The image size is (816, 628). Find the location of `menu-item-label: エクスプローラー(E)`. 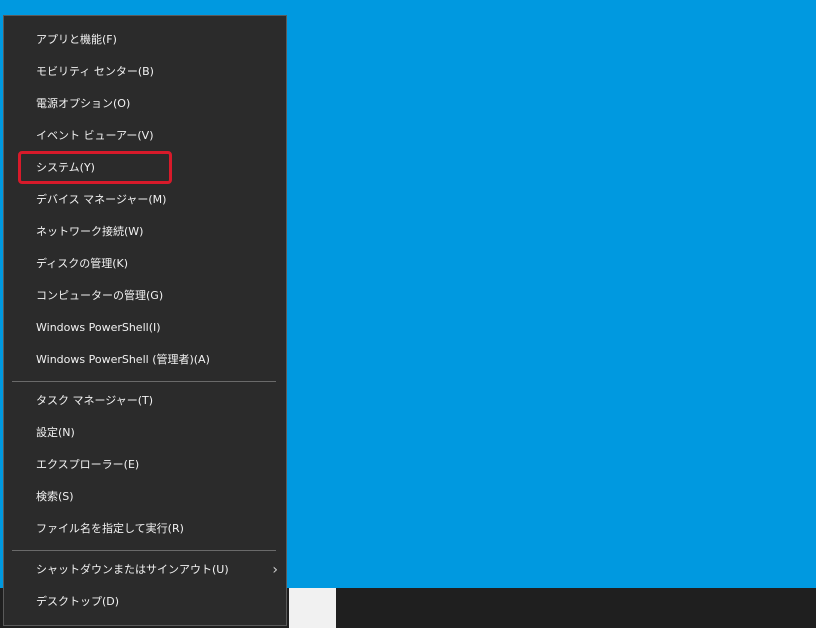

menu-item-label: エクスプローラー(E) is located at coordinates (88, 464).